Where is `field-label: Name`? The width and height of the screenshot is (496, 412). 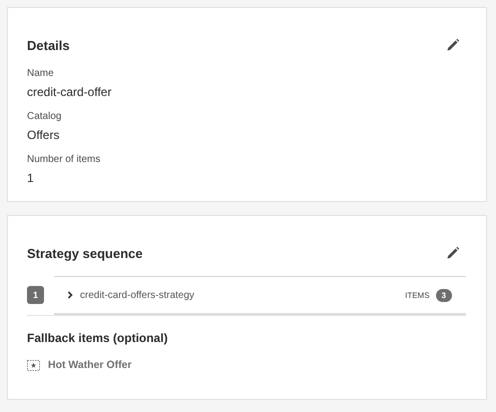
field-label: Name is located at coordinates (41, 73).